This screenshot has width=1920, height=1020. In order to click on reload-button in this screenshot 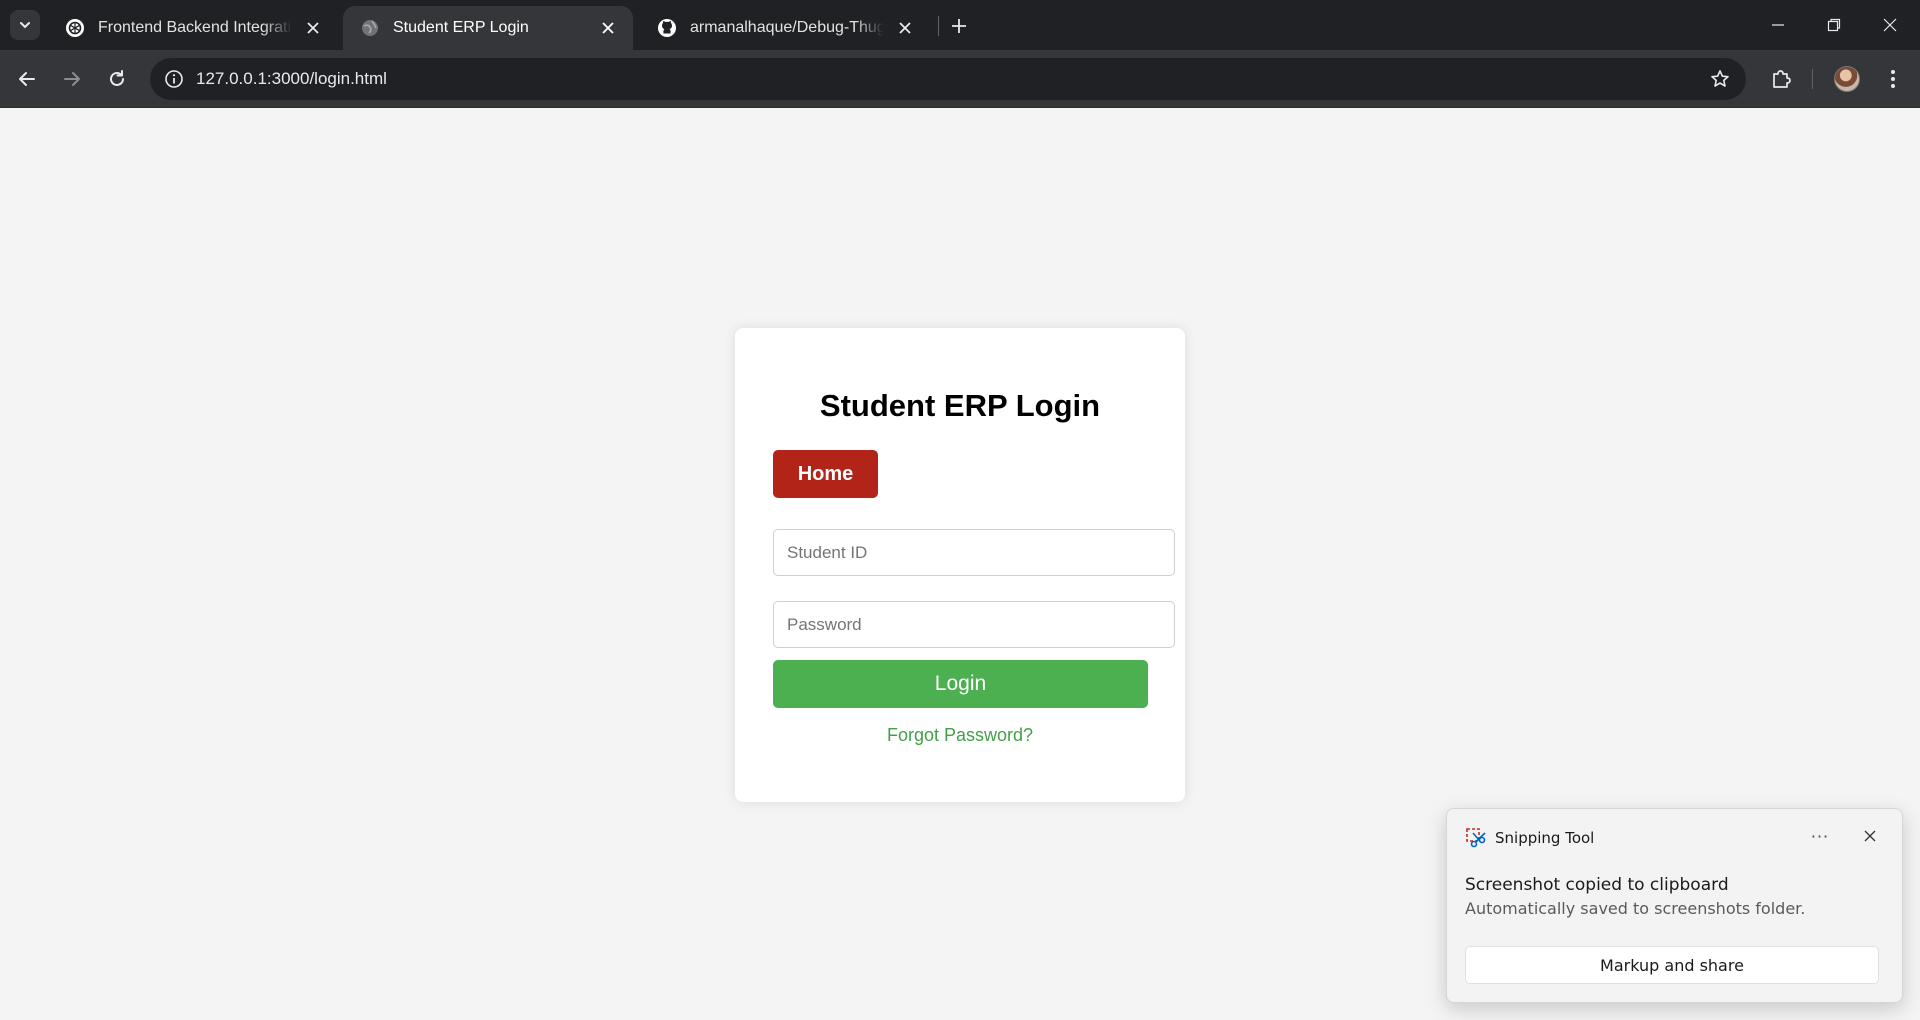, I will do `click(117, 79)`.